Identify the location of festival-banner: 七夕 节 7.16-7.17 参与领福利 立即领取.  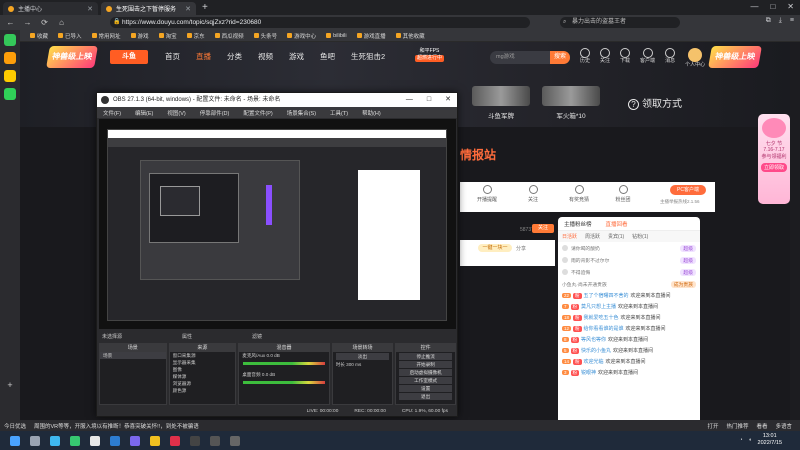
(774, 159).